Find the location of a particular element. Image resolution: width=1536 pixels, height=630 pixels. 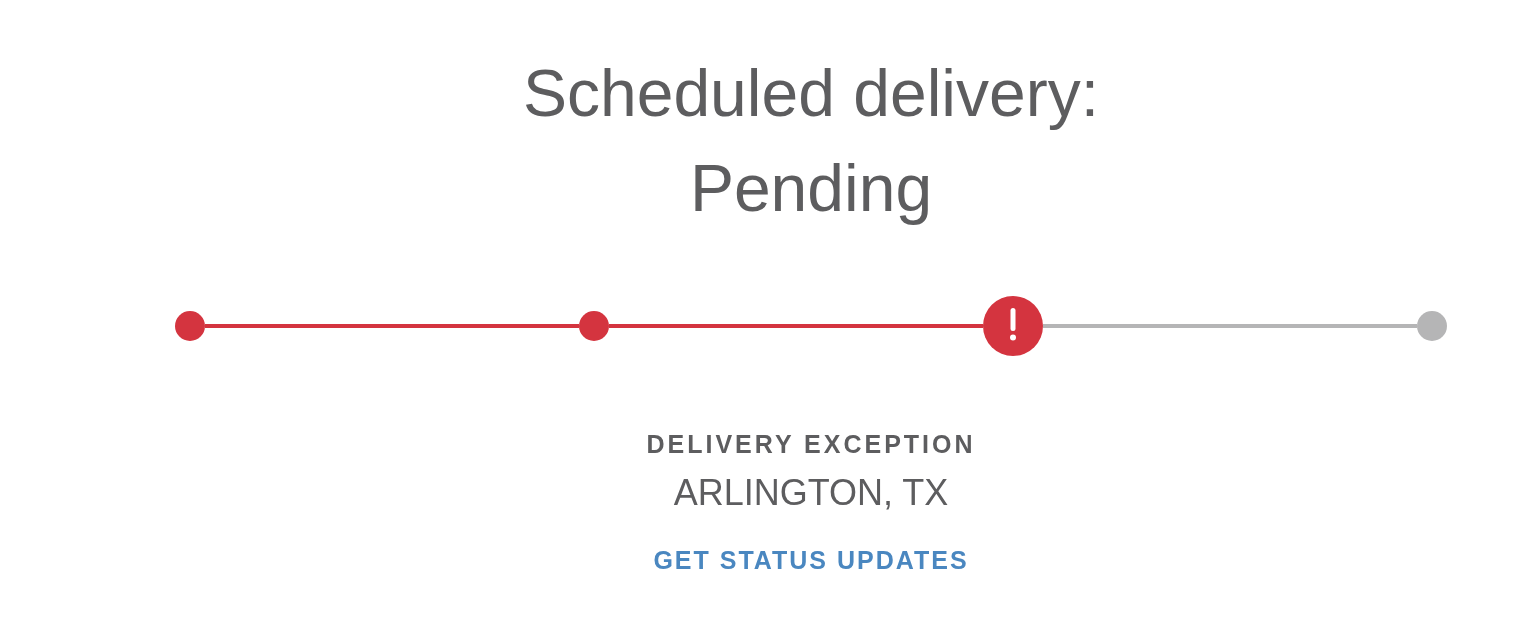

status-title: DELIVERY EXCEPTION is located at coordinates (811, 444).